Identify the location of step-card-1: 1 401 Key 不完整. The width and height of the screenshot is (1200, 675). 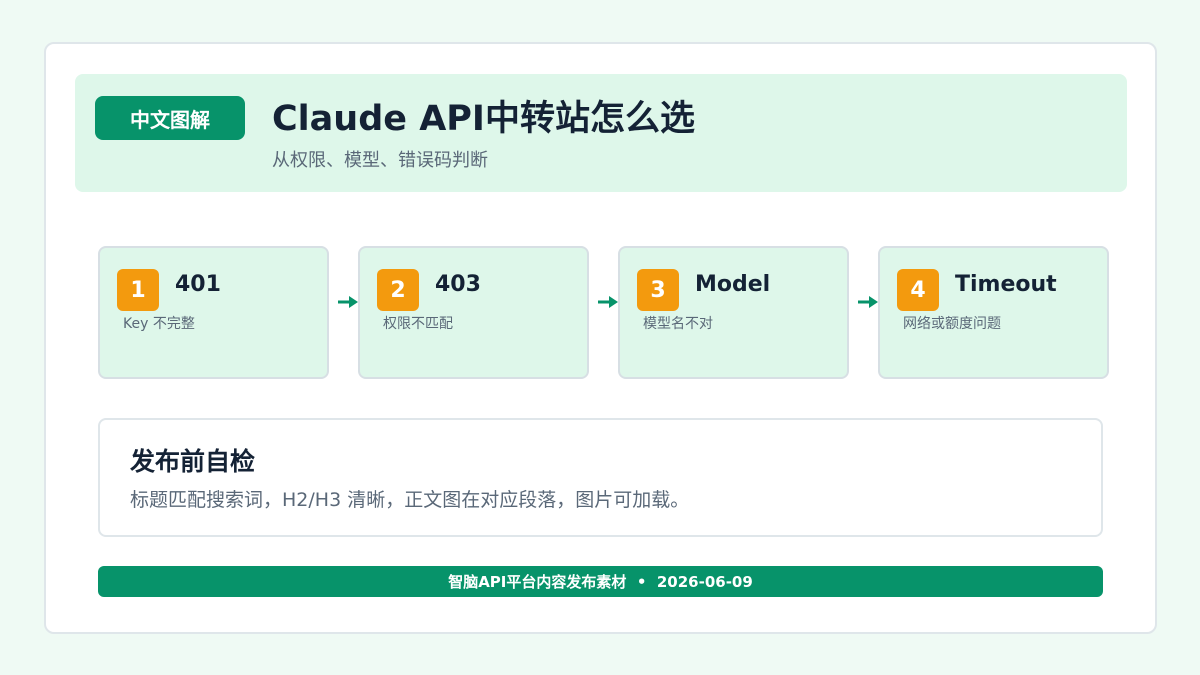
(213, 312).